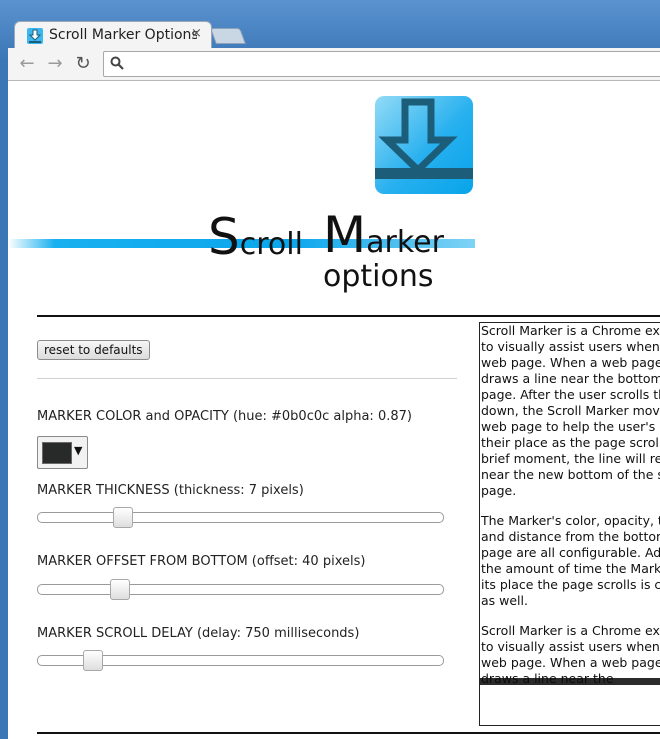 This screenshot has height=739, width=660. What do you see at coordinates (240, 589) in the screenshot?
I see `offset-slider` at bounding box center [240, 589].